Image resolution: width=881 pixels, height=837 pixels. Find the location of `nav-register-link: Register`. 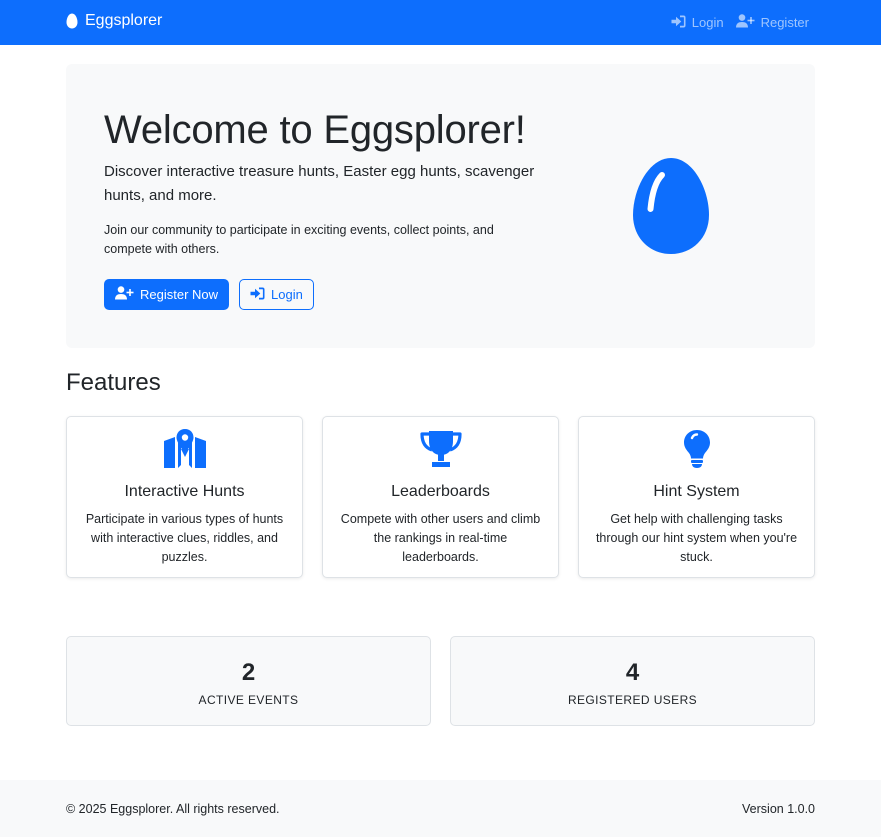

nav-register-link: Register is located at coordinates (772, 22).